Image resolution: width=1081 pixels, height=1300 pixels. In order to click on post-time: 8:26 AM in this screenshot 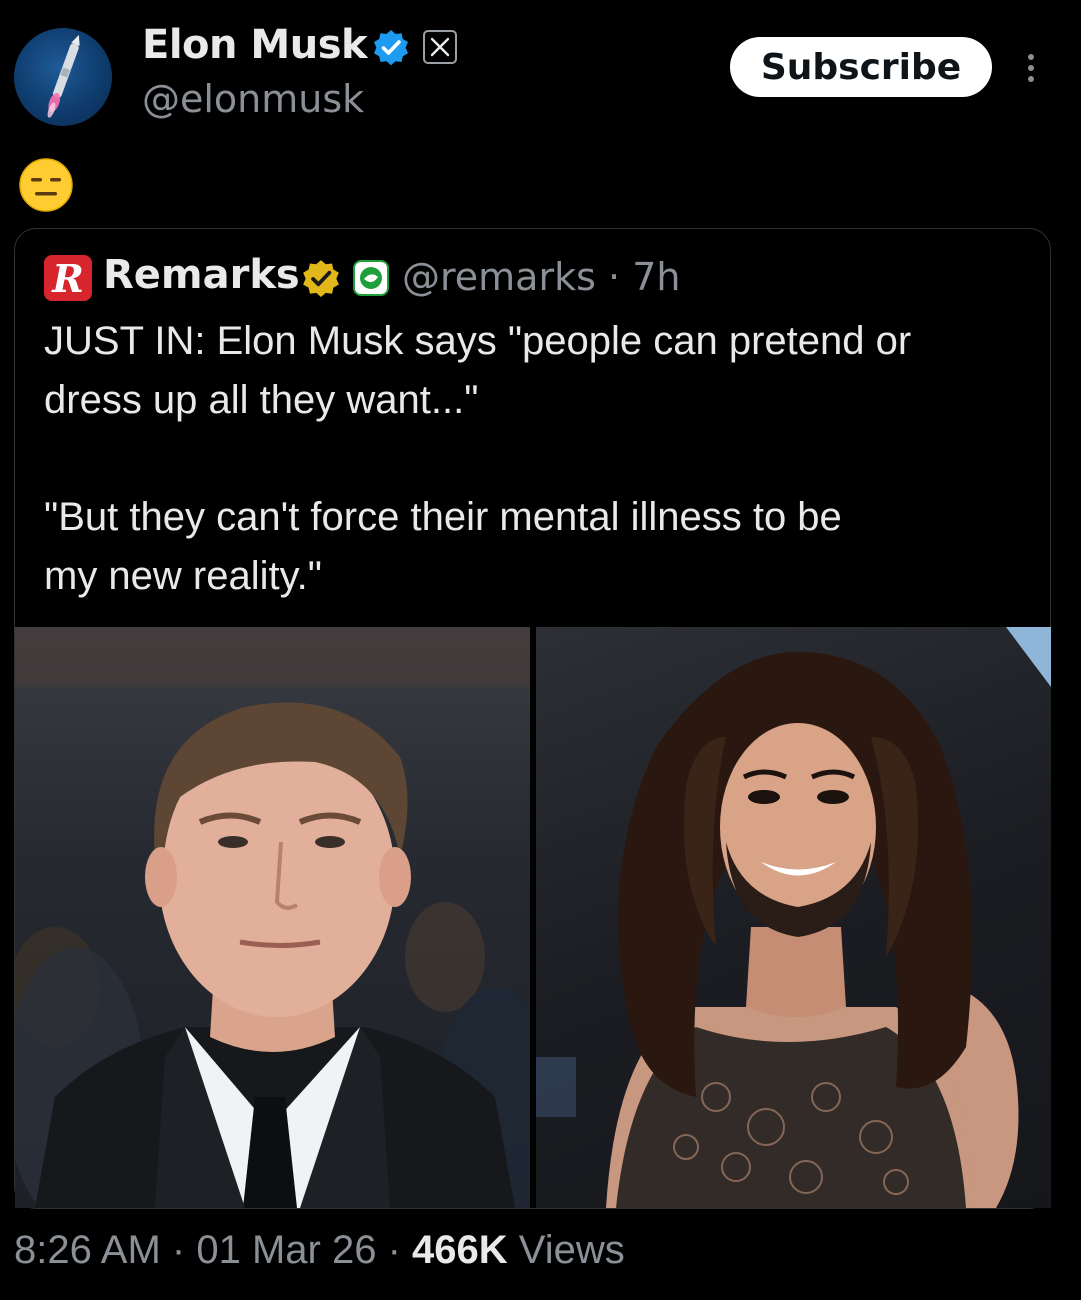, I will do `click(87, 1250)`.